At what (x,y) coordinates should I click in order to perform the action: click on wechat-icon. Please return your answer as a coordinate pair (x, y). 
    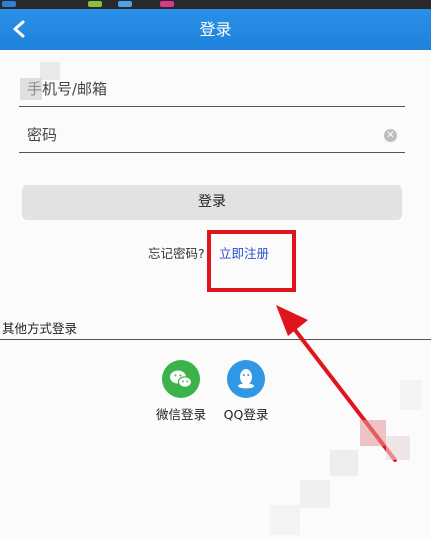
    Looking at the image, I should click on (181, 379).